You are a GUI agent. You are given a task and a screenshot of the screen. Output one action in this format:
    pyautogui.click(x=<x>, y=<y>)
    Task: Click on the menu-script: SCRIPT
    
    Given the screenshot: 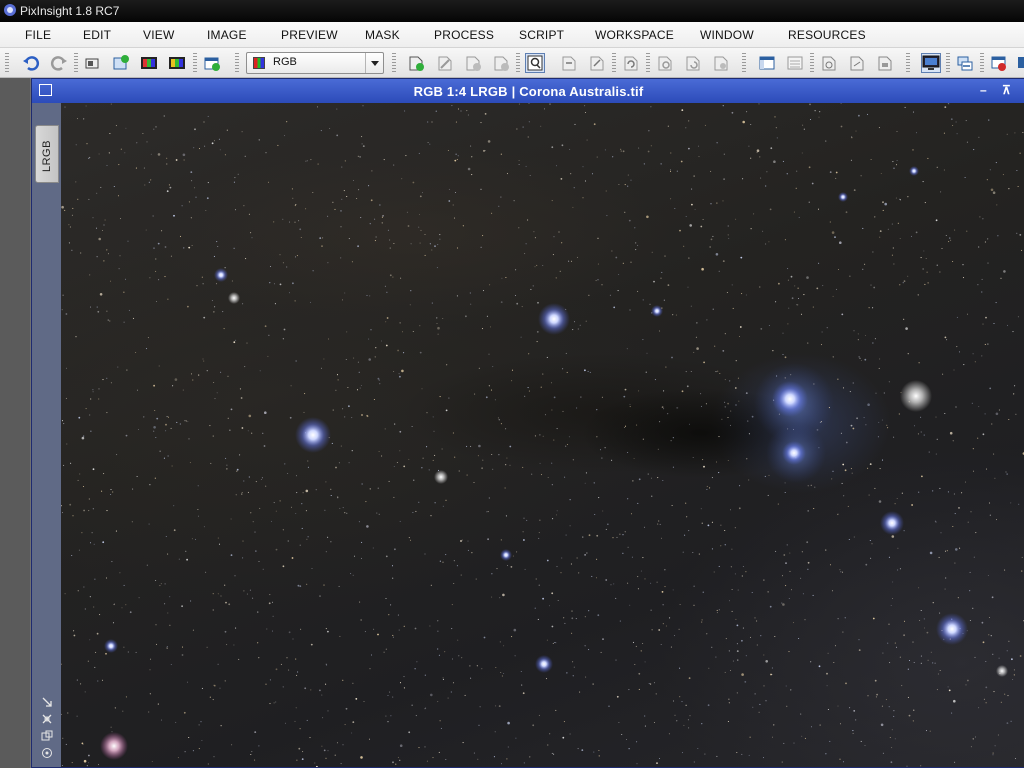 What is the action you would take?
    pyautogui.click(x=541, y=35)
    